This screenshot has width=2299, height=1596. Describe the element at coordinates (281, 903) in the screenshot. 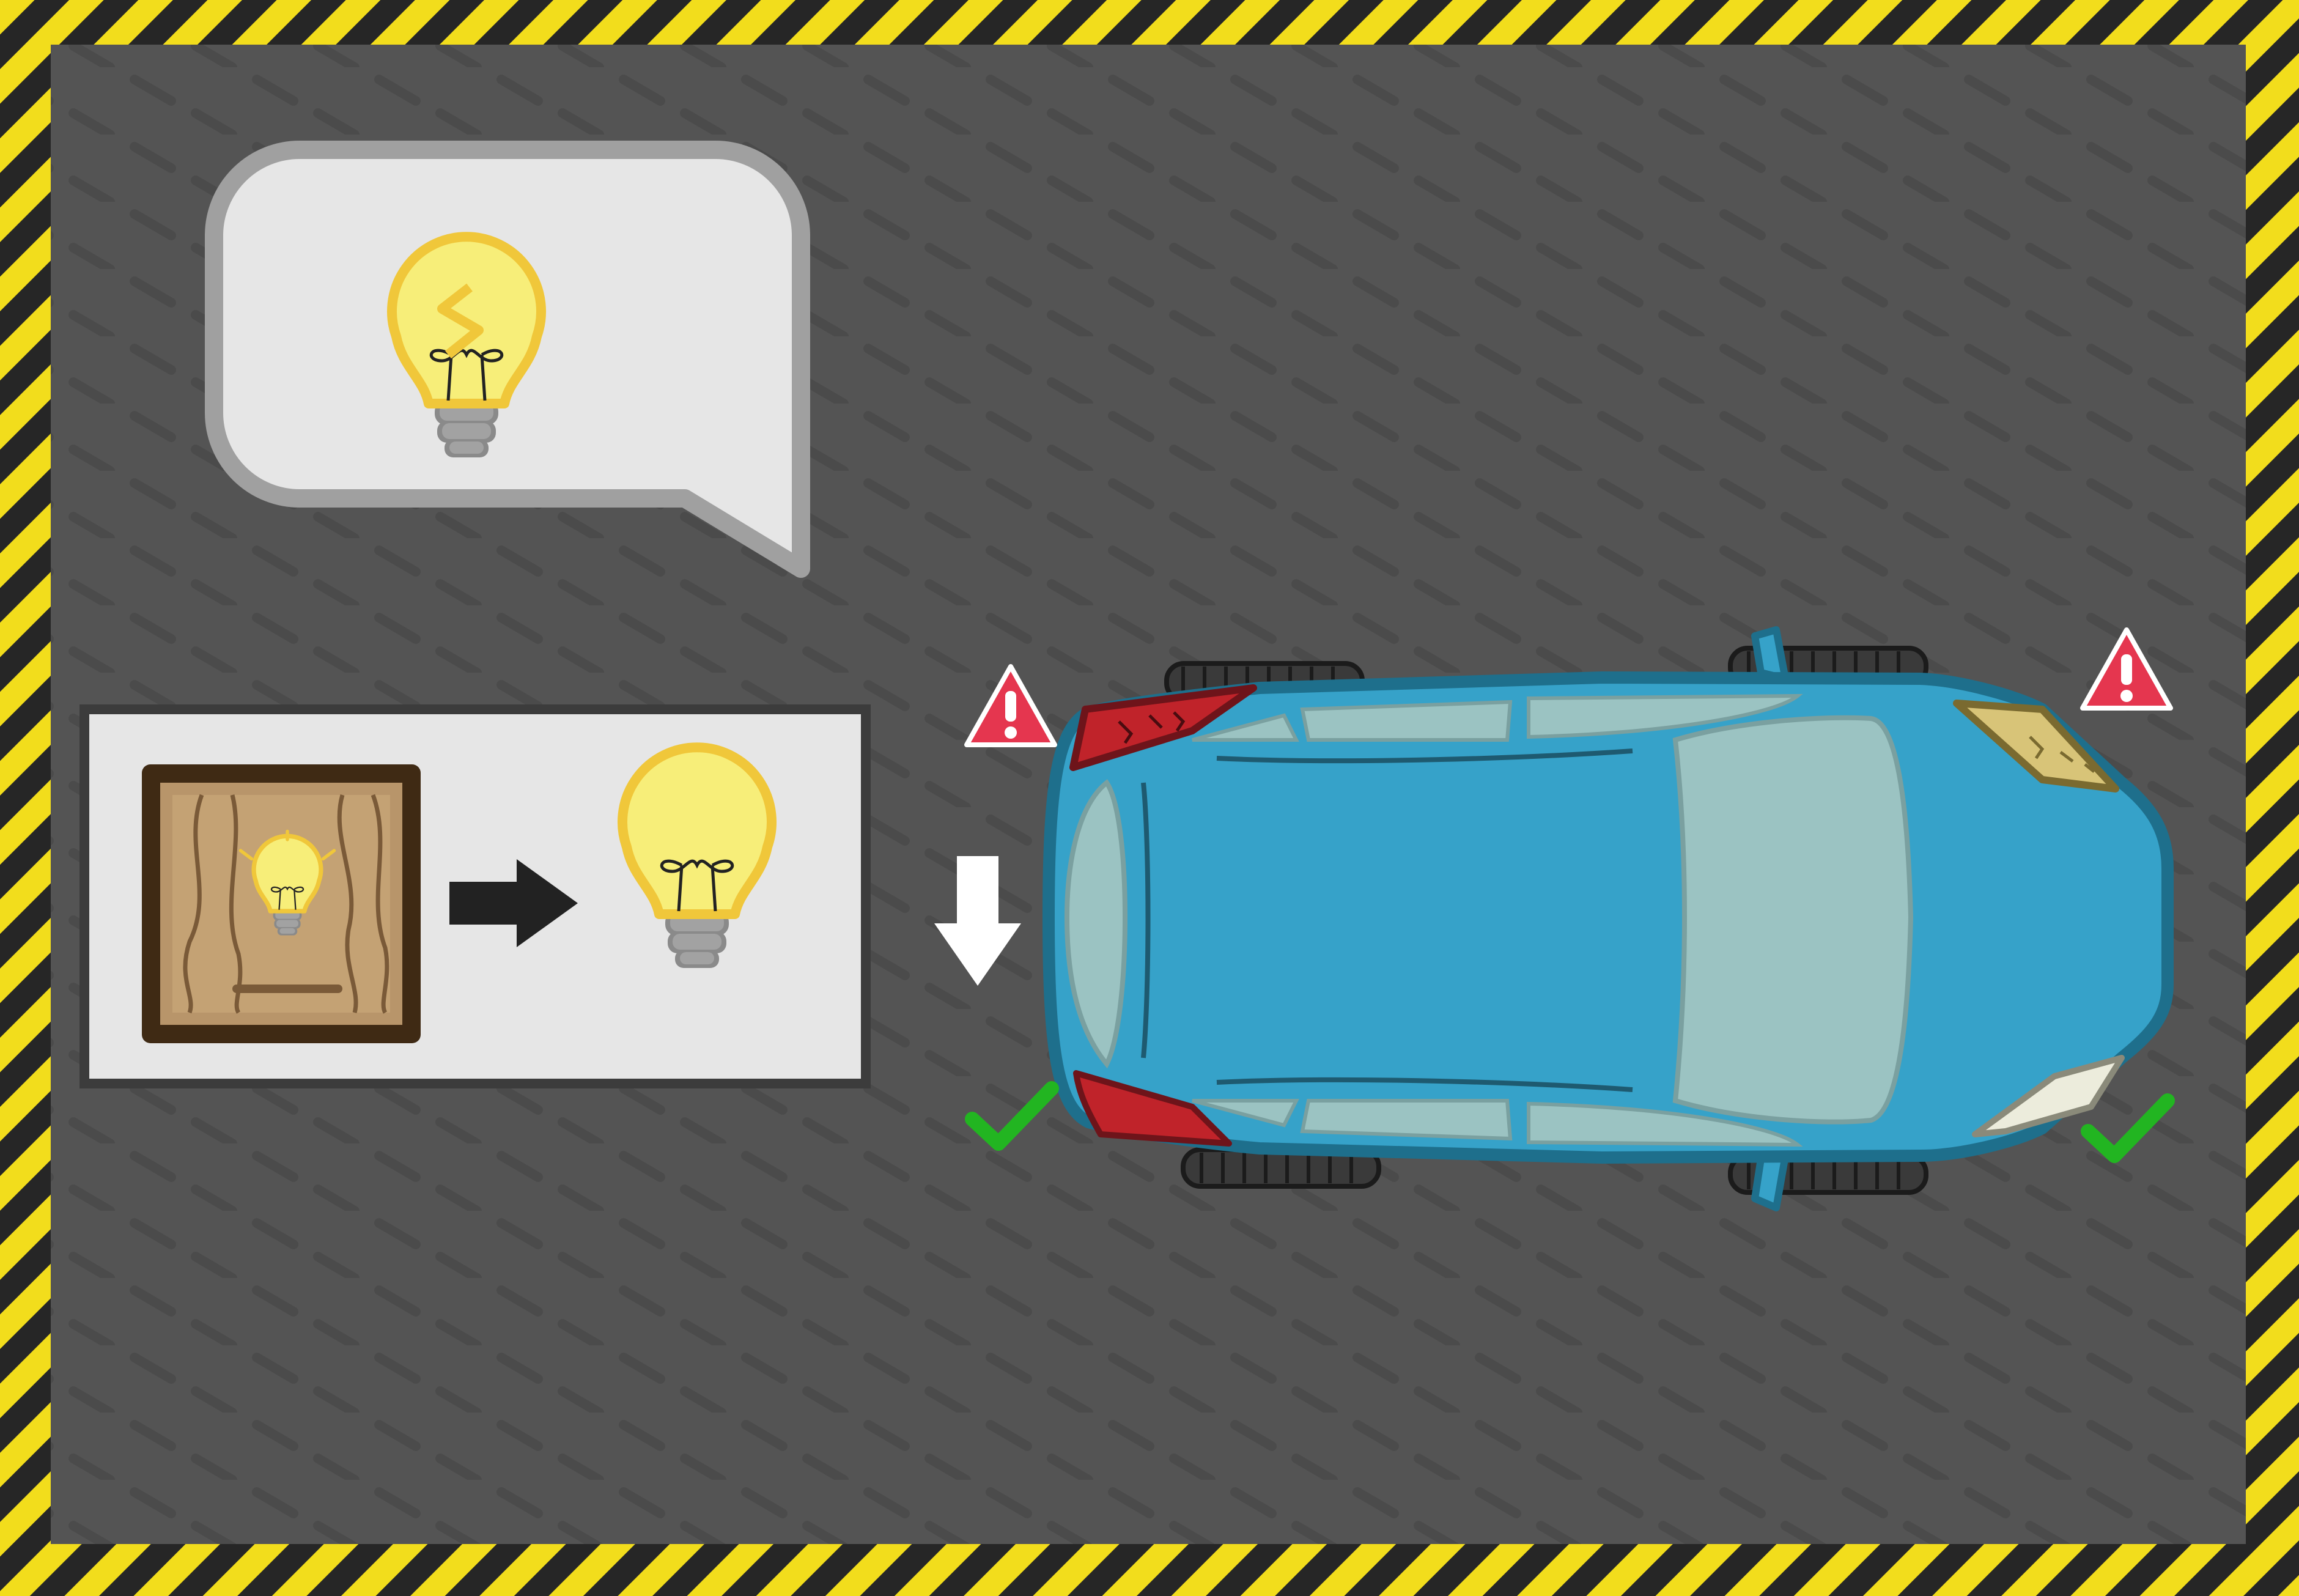

I see `lightbulb-crate-icon` at that location.